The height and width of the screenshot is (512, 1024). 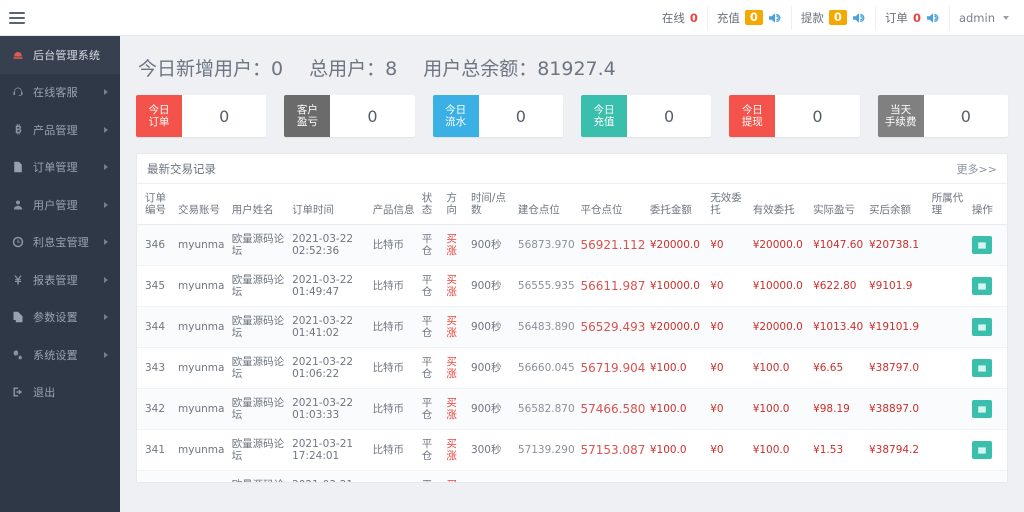 I want to click on sidebar-item-label: 退出, so click(x=44, y=393).